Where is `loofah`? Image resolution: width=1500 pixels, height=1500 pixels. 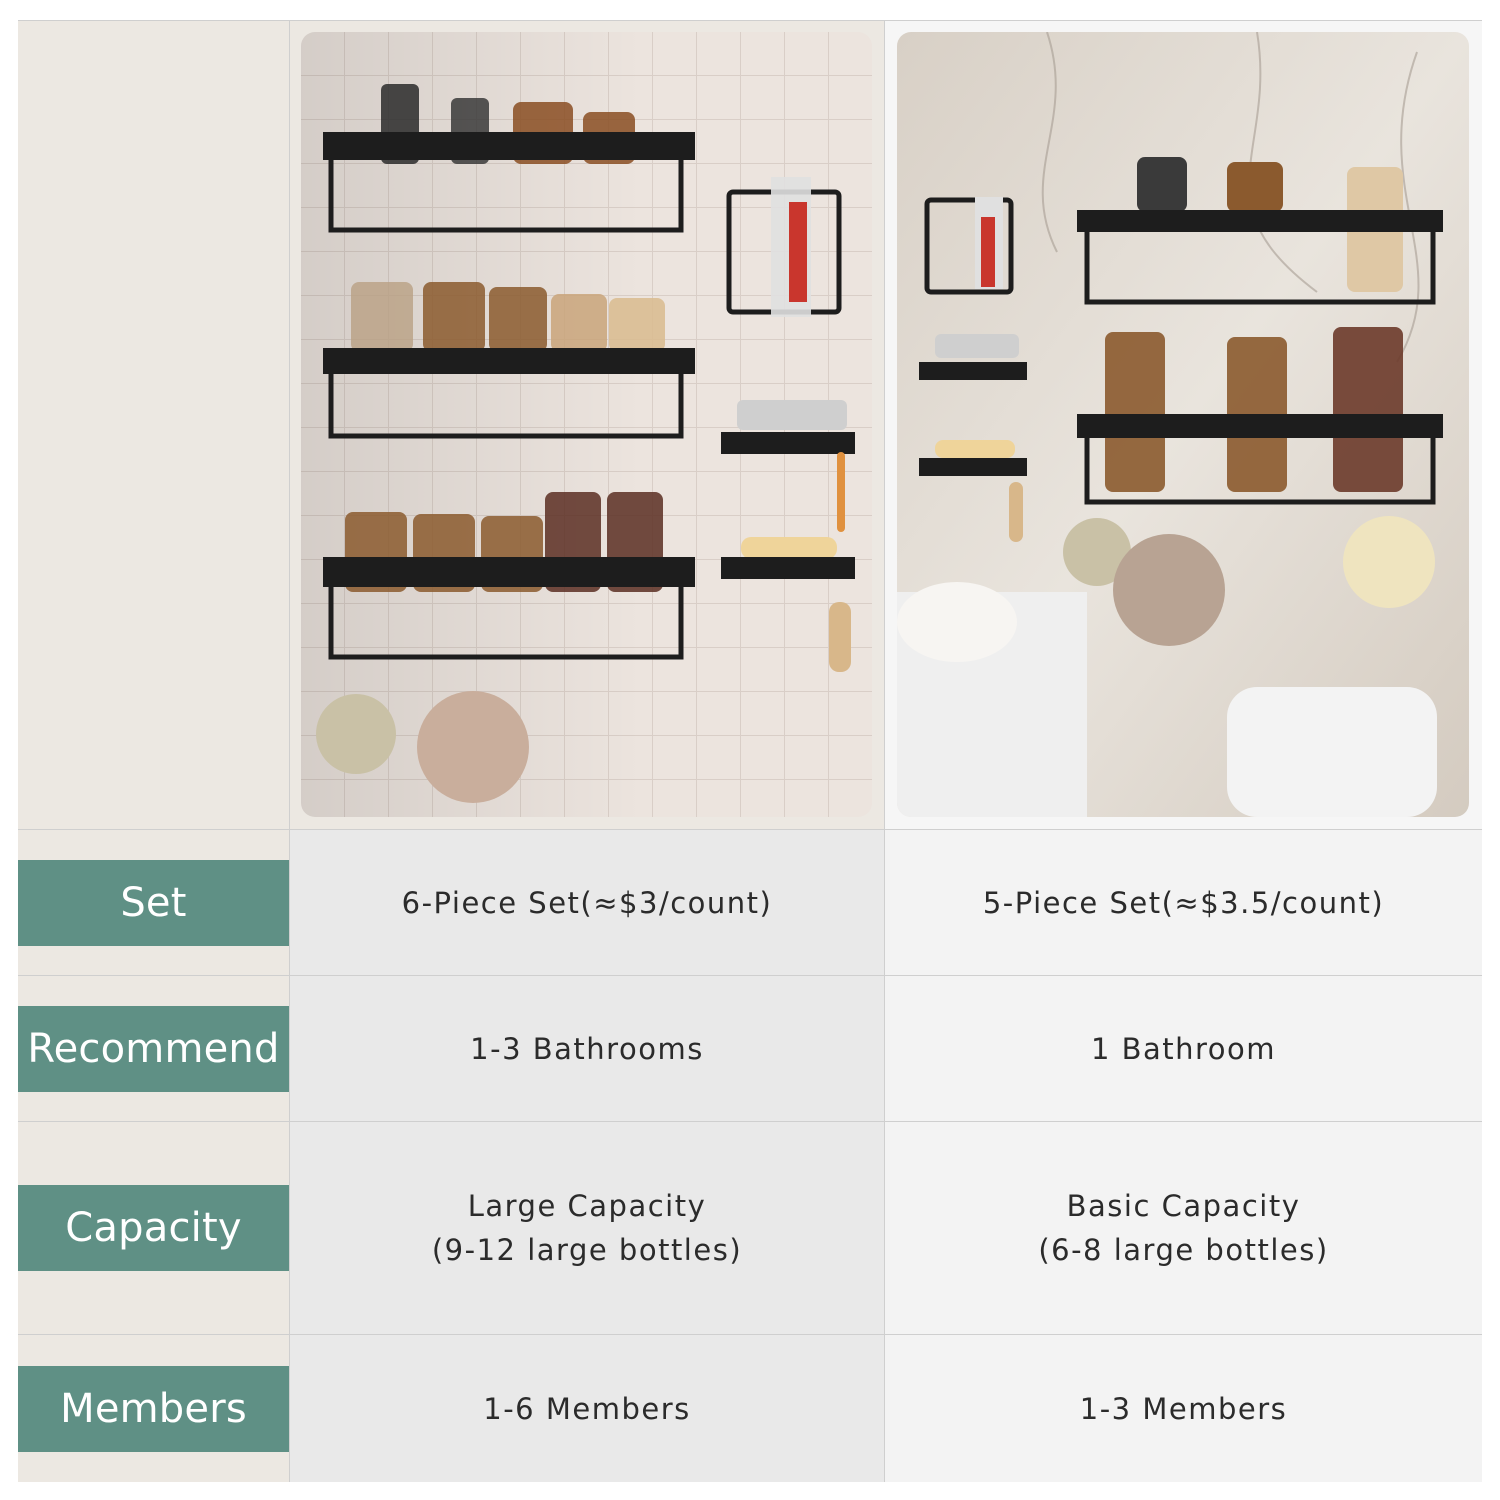 loofah is located at coordinates (356, 734).